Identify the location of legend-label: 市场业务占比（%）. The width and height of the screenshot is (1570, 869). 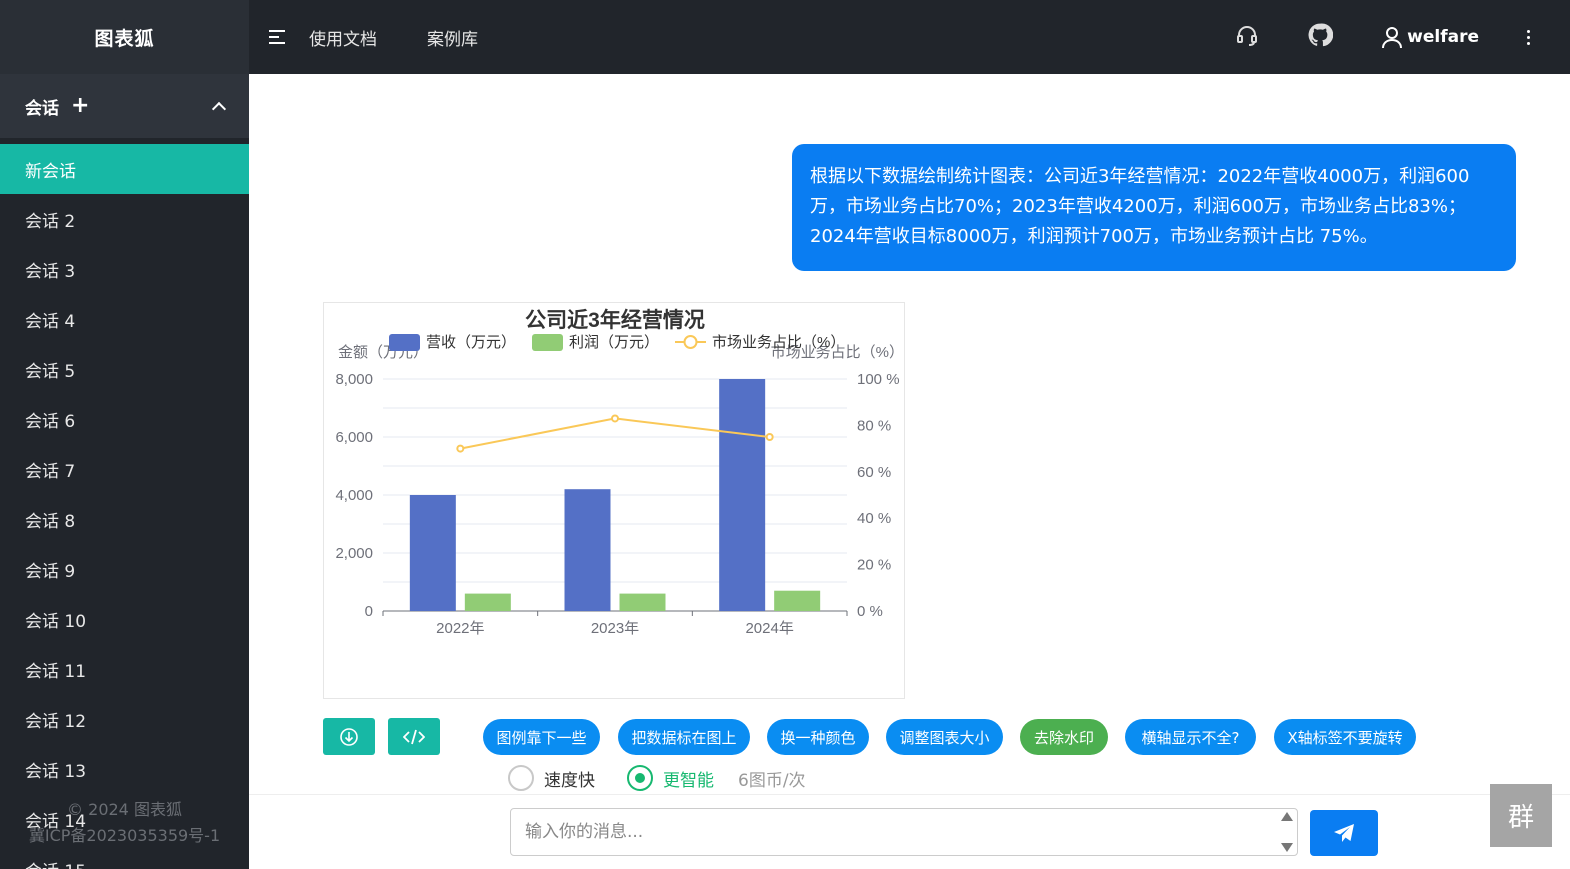
(778, 342).